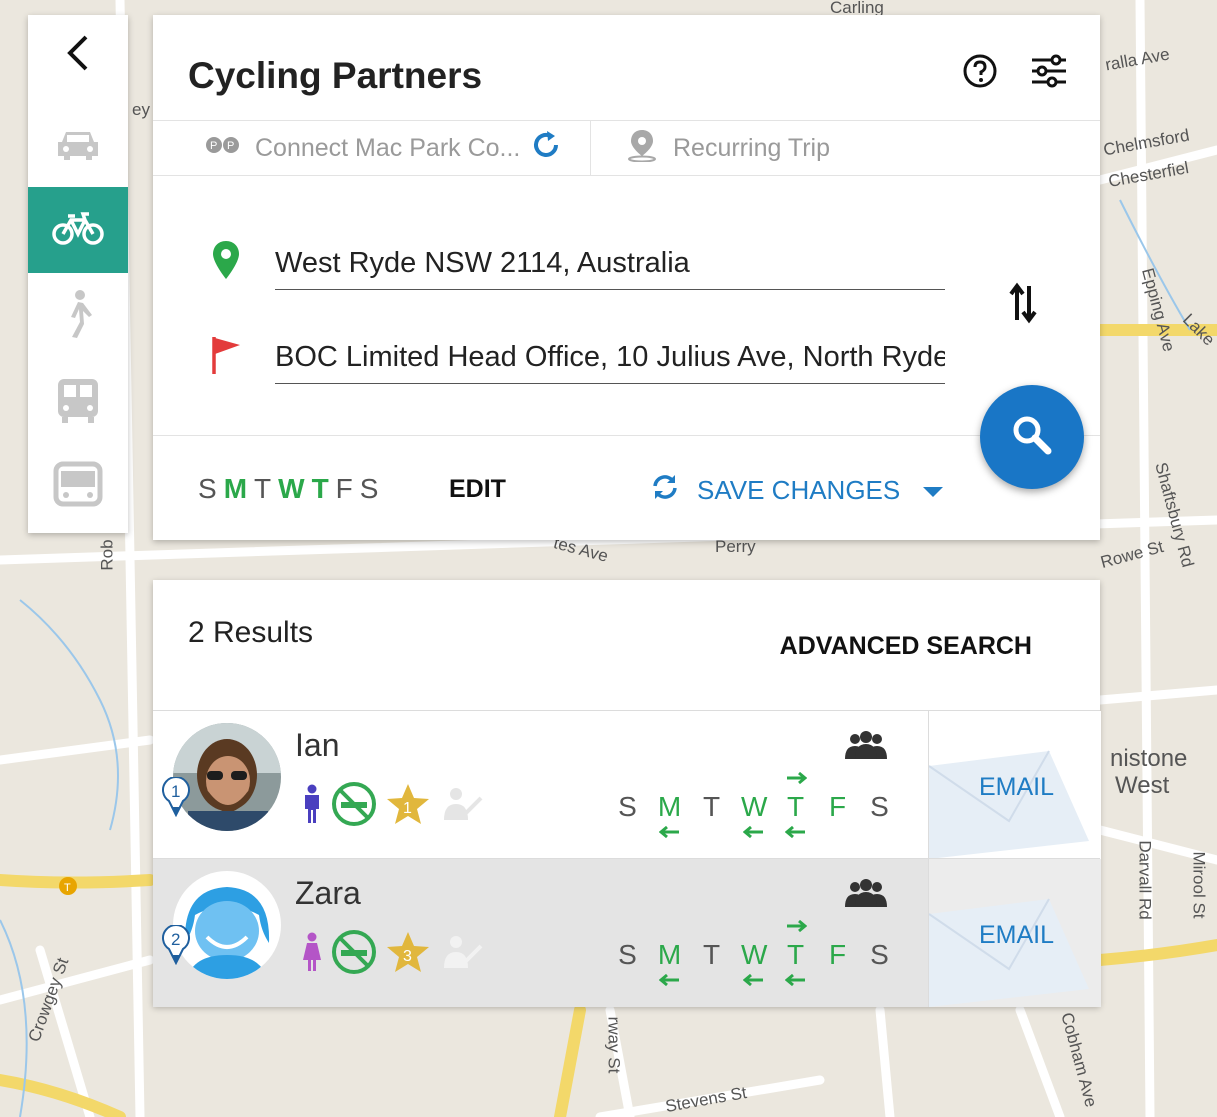 This screenshot has height=1117, width=1217. I want to click on person-name: Zara, so click(328, 893).